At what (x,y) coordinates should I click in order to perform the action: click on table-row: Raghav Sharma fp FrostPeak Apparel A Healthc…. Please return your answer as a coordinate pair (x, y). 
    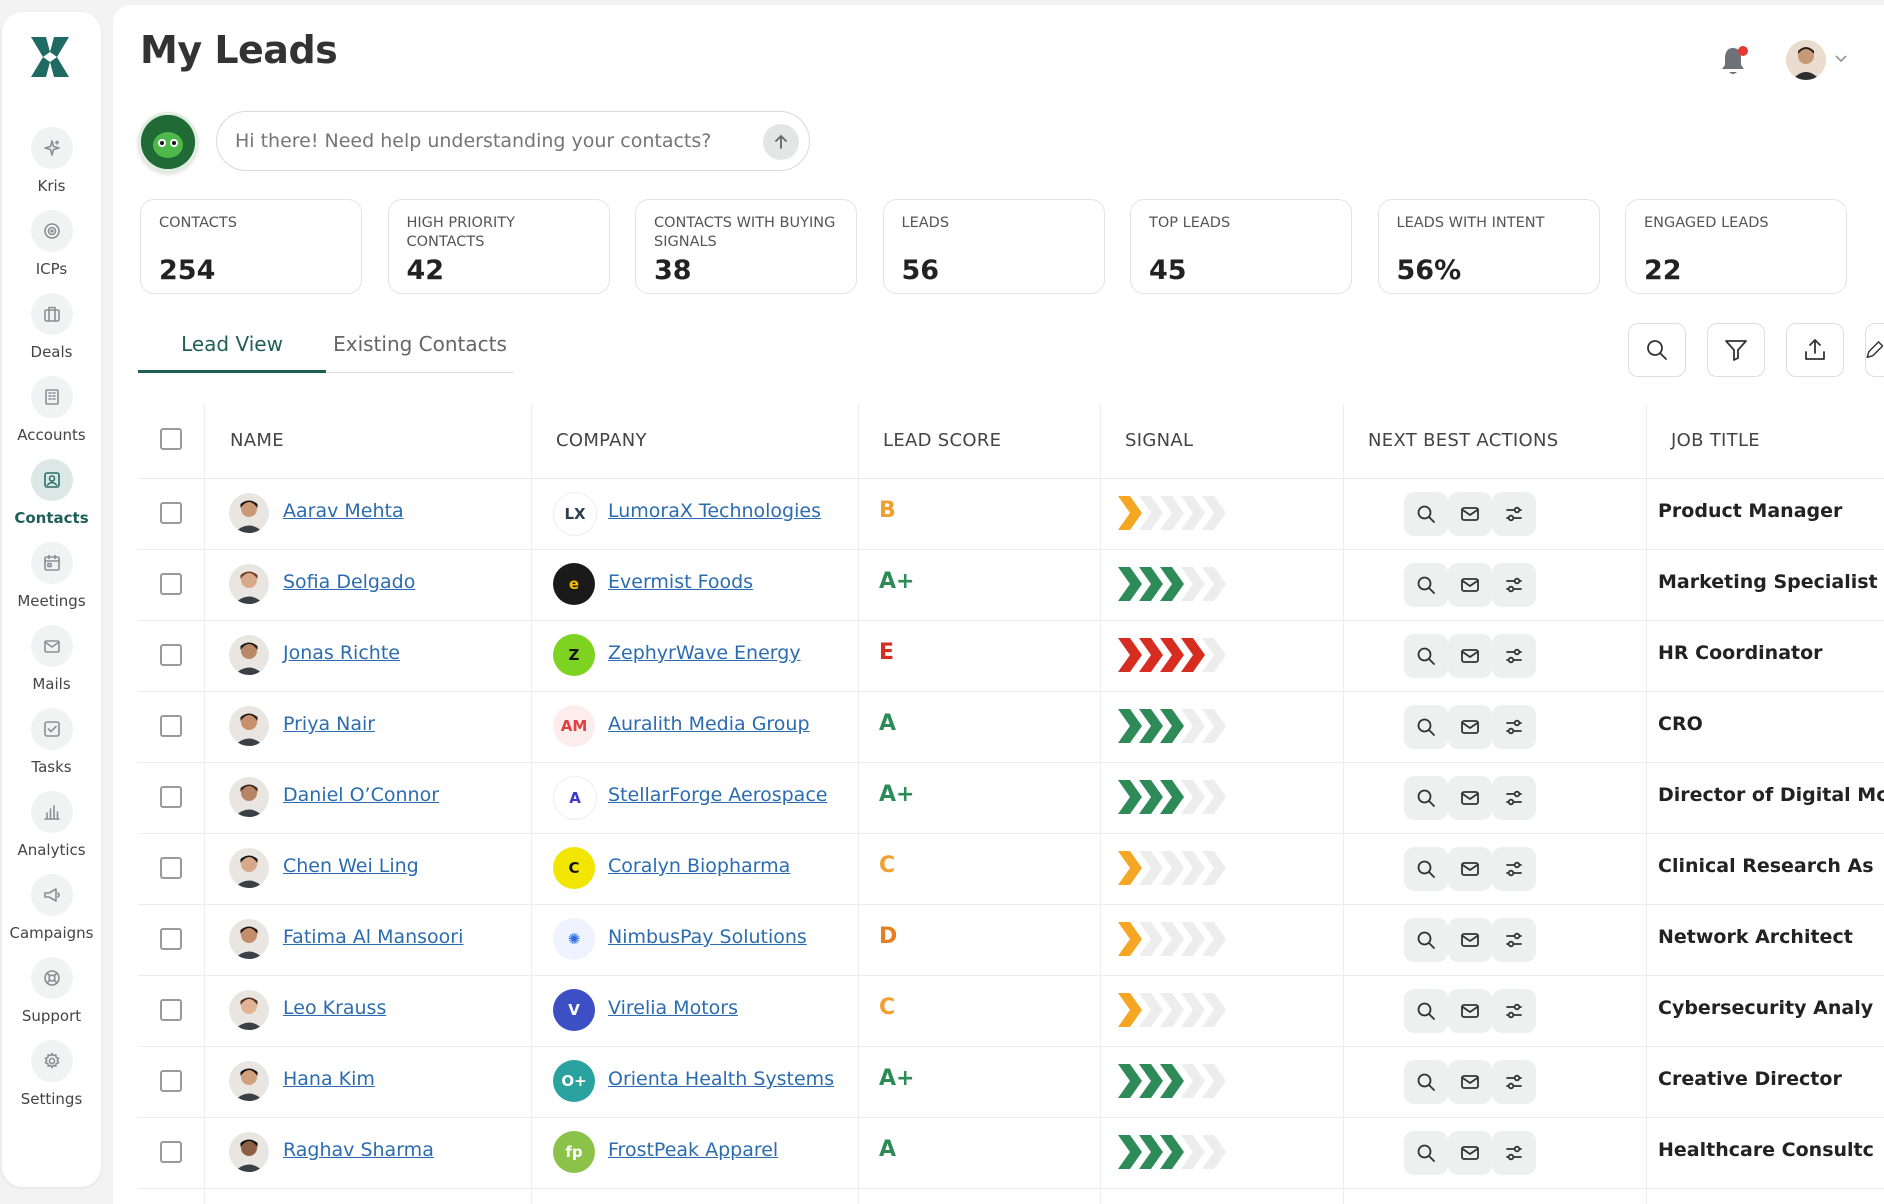
    Looking at the image, I should click on (1011, 1153).